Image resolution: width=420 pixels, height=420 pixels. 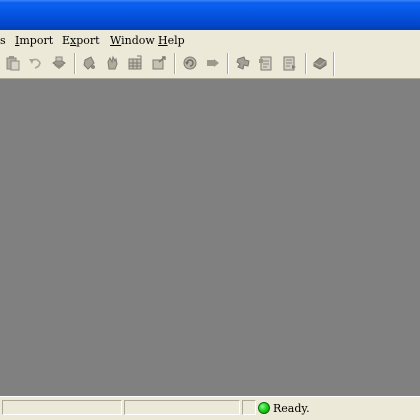 I want to click on paste-icon, so click(x=13, y=63).